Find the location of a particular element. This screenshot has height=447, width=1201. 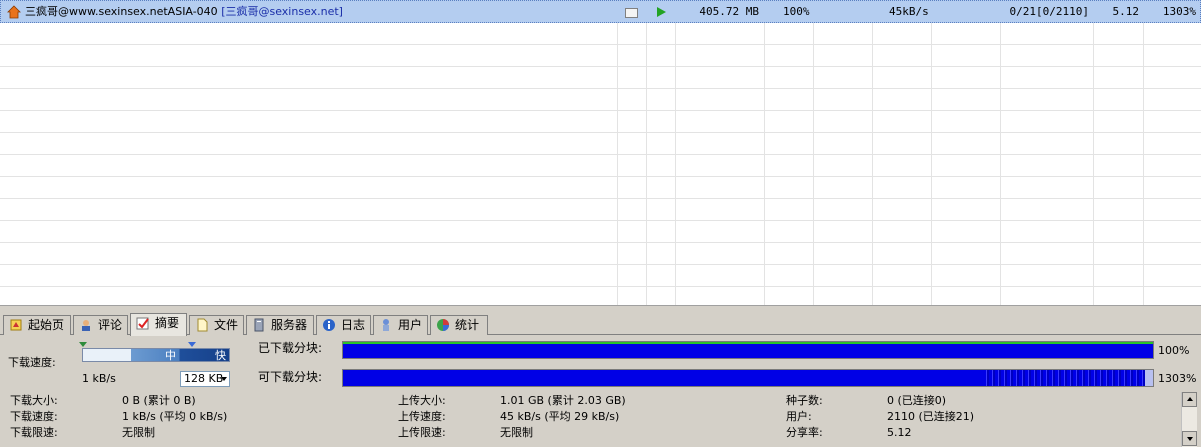

peers-label: 用户: is located at coordinates (799, 416).